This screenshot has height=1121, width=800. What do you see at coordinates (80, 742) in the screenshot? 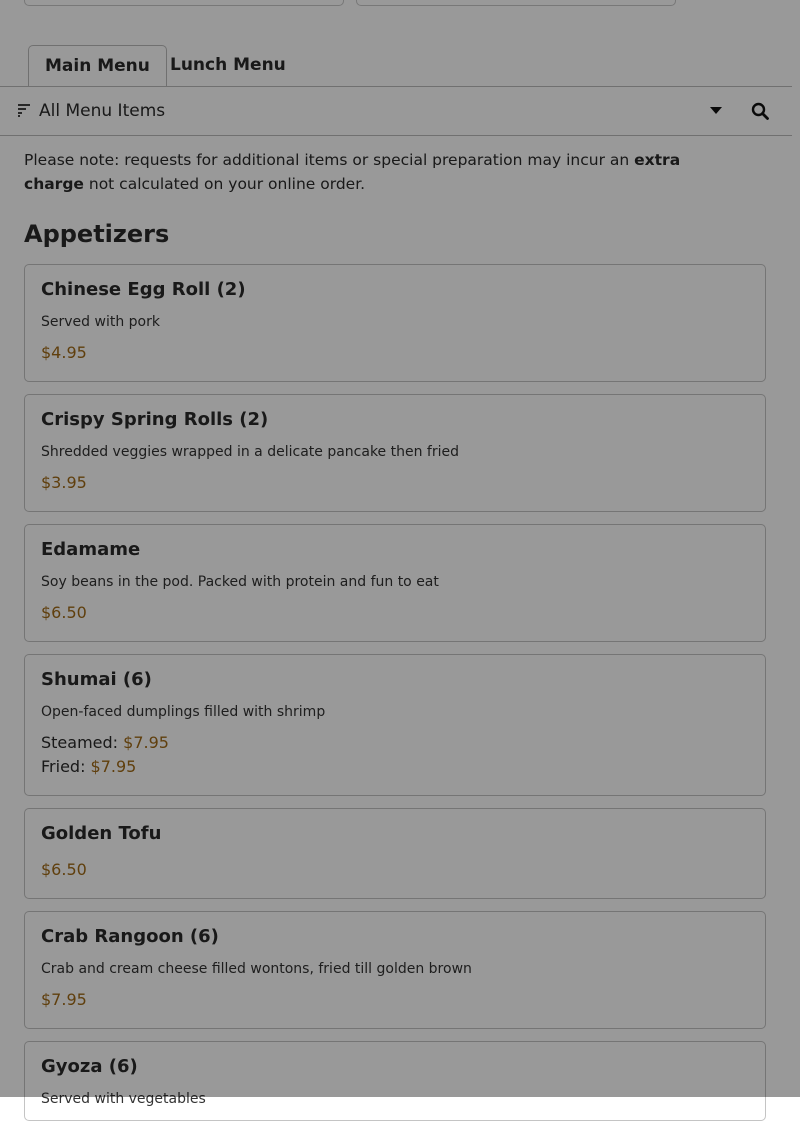
I see `option-label: Steamed:` at bounding box center [80, 742].